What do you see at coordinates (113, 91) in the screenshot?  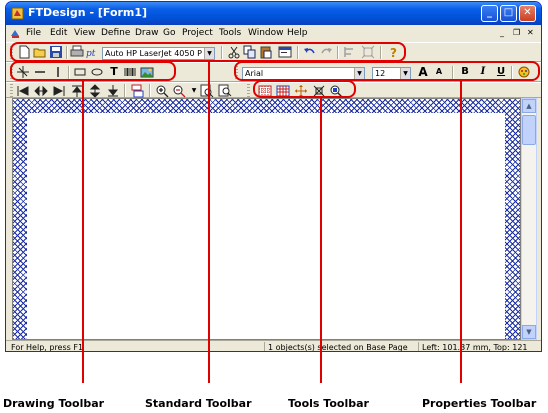 I see `bottom-icon` at bounding box center [113, 91].